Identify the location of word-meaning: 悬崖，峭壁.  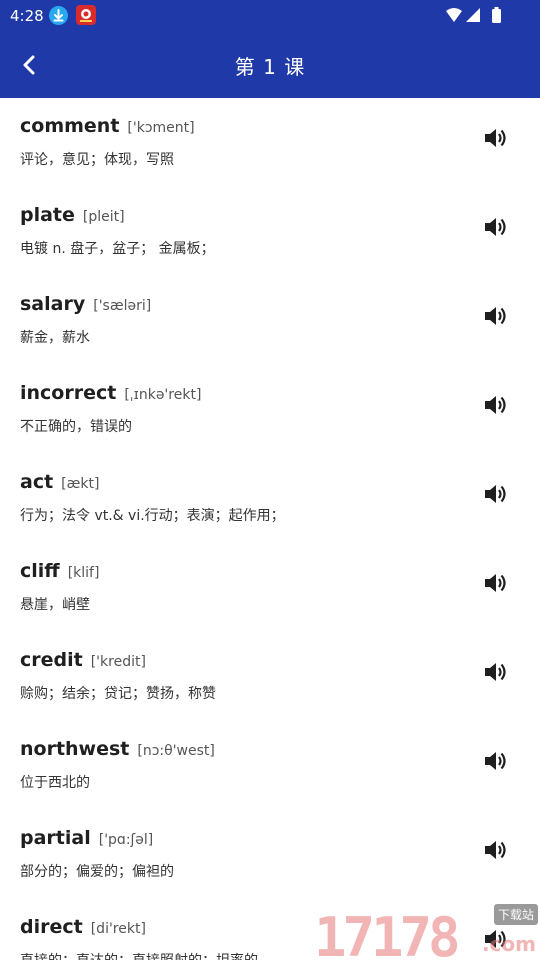
(55, 605).